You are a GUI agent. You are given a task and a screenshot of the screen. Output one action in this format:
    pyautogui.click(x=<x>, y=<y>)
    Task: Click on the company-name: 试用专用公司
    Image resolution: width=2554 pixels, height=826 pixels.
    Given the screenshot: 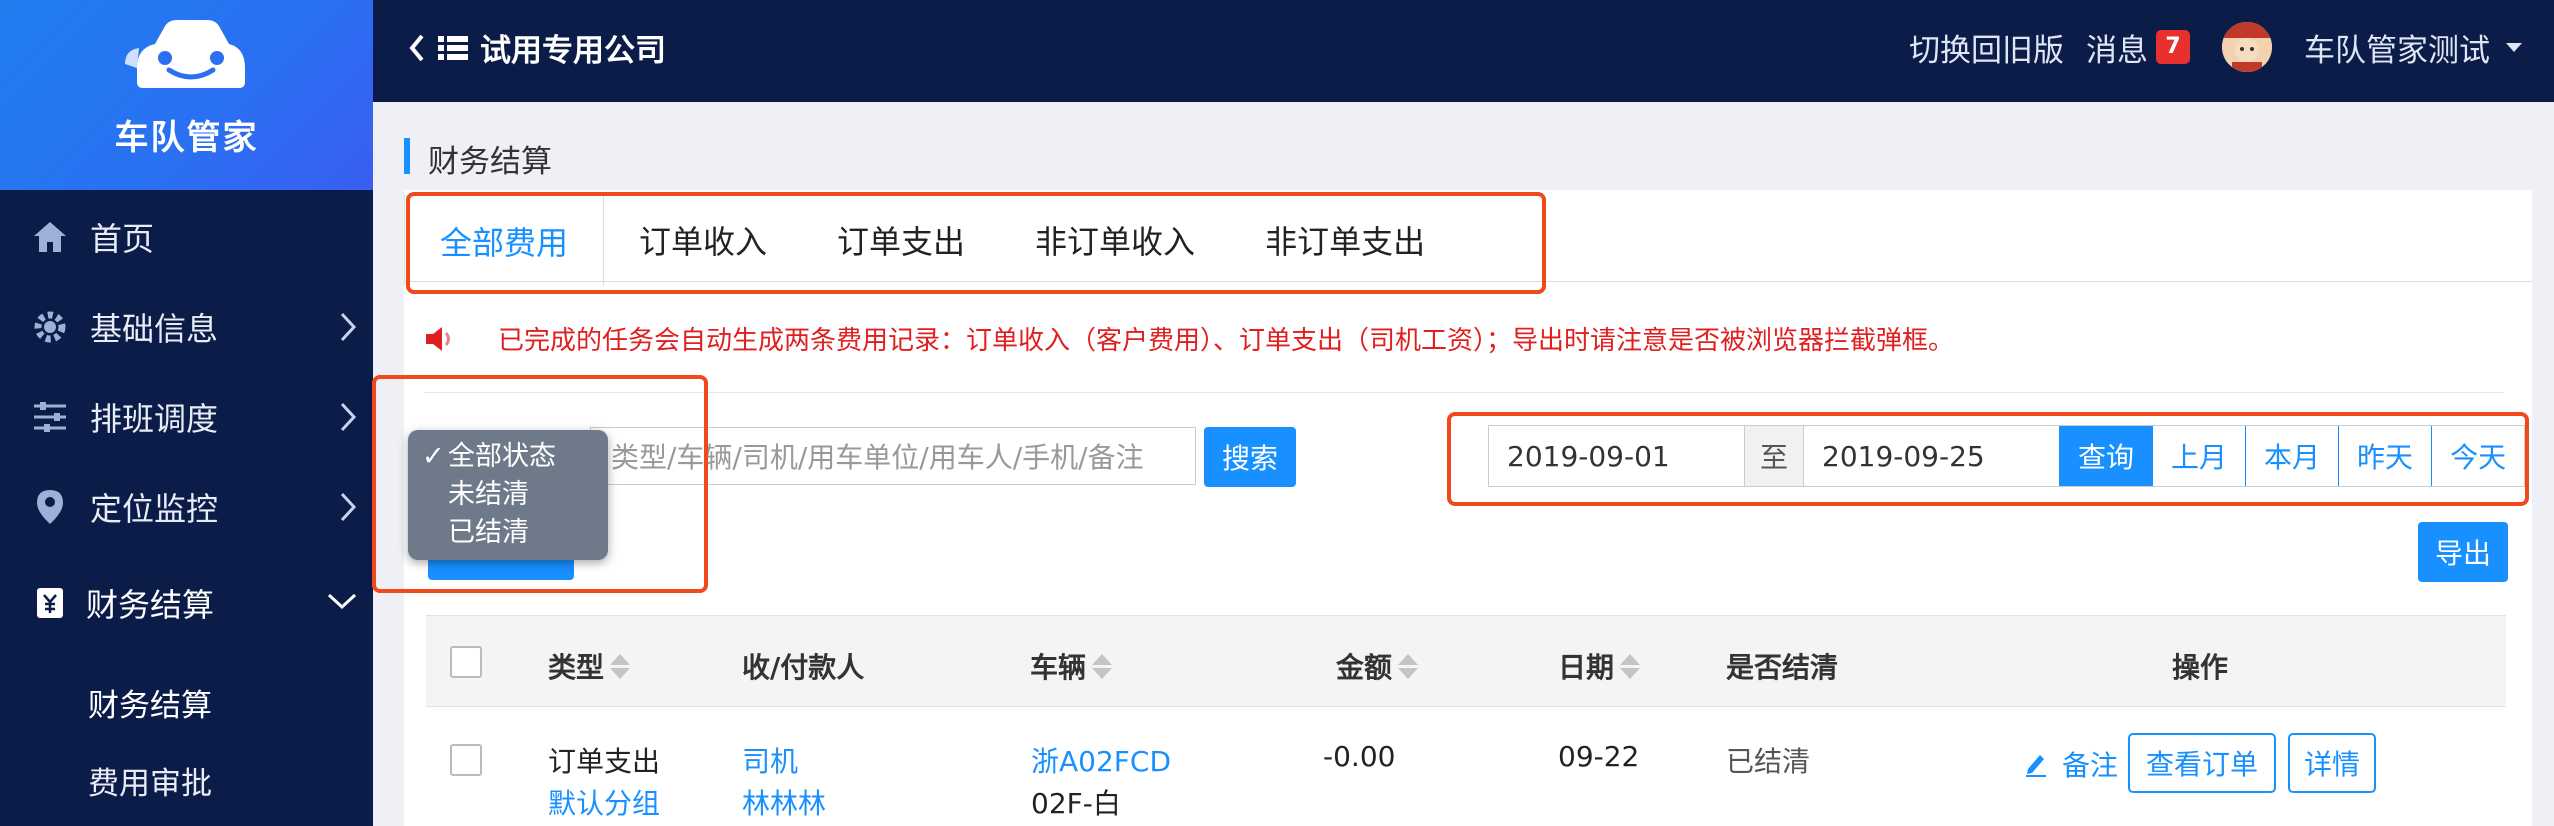 What is the action you would take?
    pyautogui.click(x=573, y=51)
    